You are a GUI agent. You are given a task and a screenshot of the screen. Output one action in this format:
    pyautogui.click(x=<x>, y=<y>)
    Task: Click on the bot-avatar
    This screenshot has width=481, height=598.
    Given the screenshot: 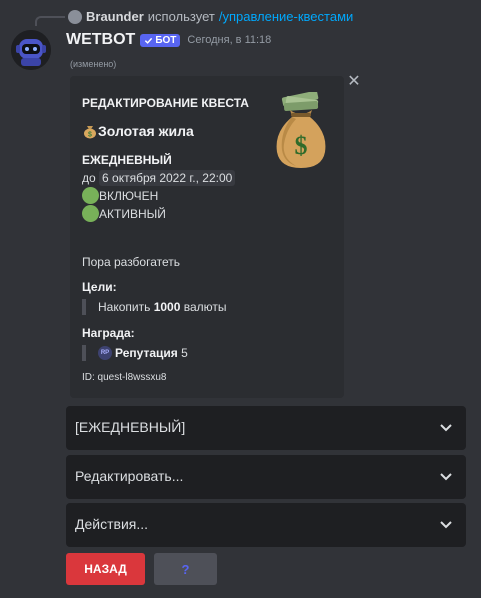 What is the action you would take?
    pyautogui.click(x=31, y=50)
    